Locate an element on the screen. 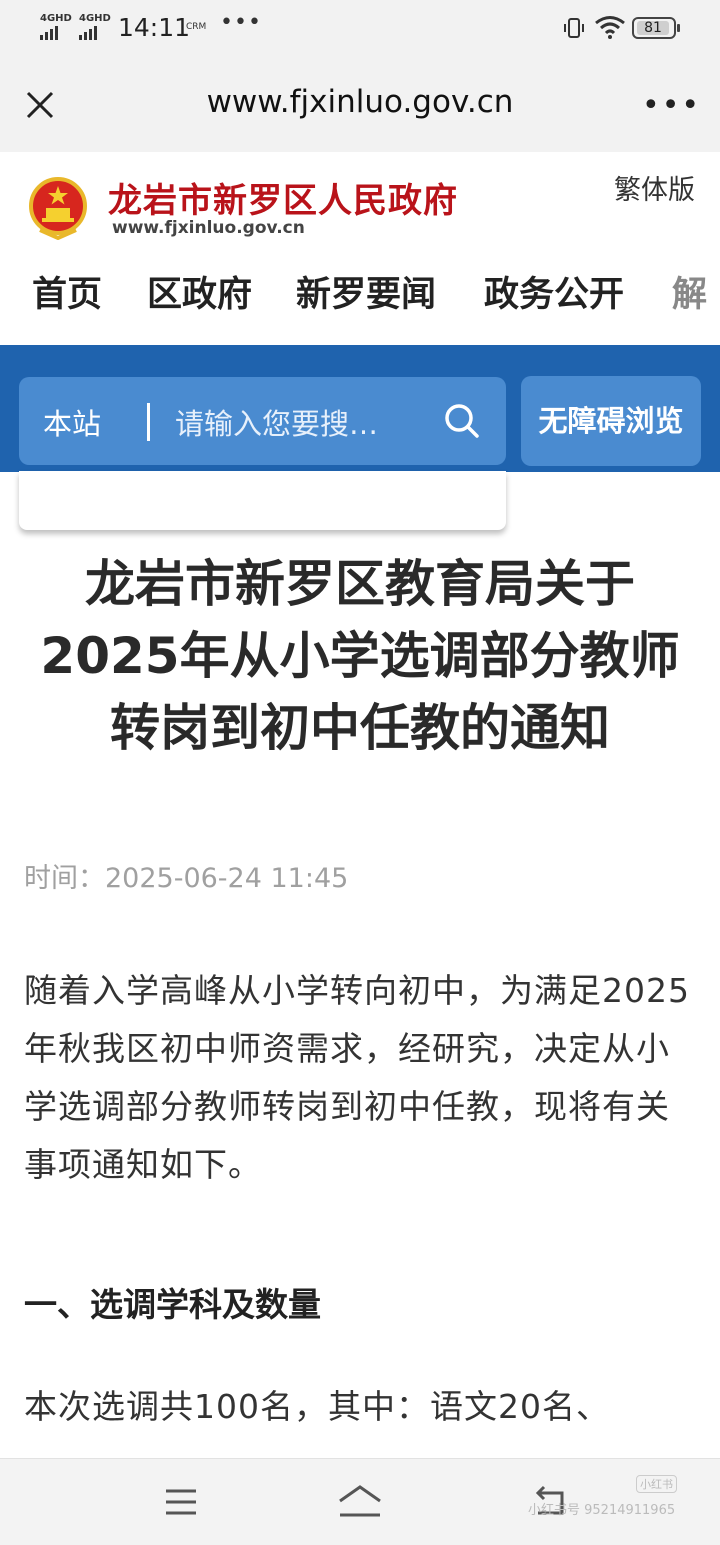  publish-time: 2025-06-24 11:45 is located at coordinates (227, 878).